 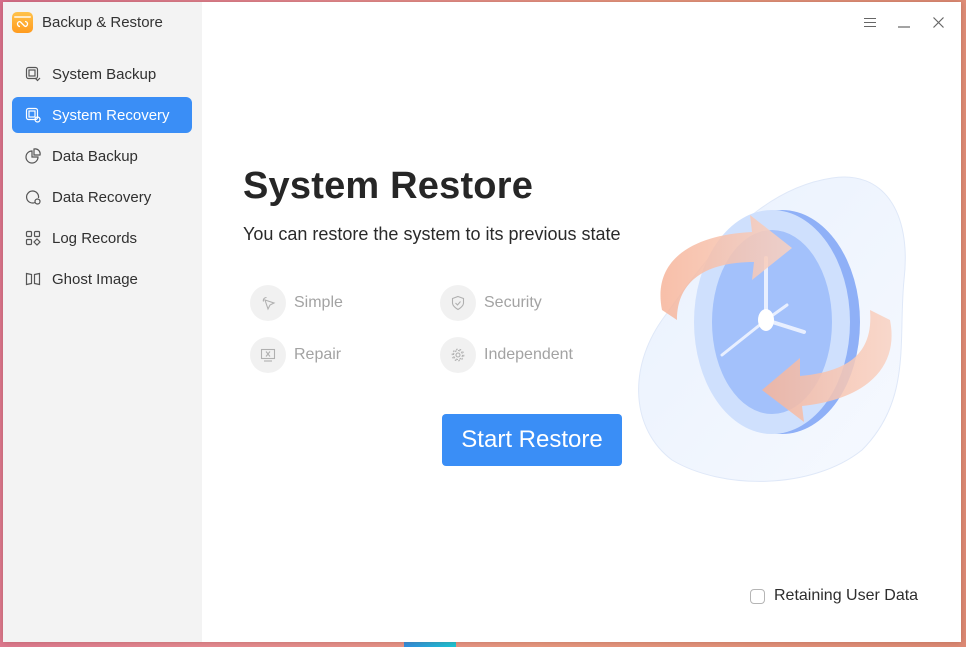 I want to click on sidebar-item-system-recovery: System Recovery, so click(x=102, y=115).